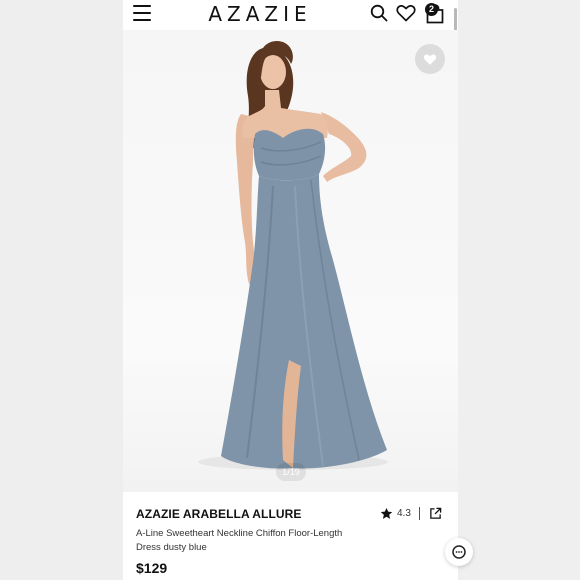 The image size is (580, 580). I want to click on chat-icon, so click(459, 552).